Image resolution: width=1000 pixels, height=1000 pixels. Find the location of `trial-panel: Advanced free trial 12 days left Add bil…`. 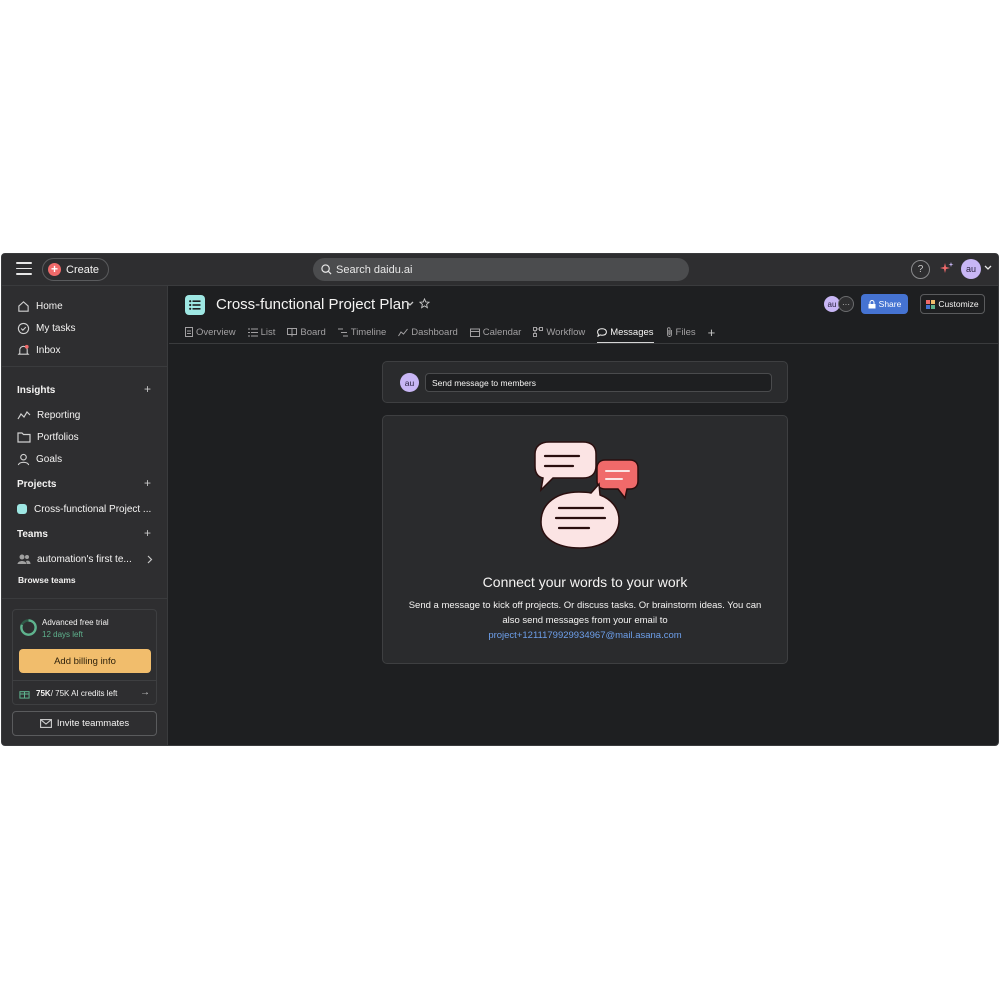

trial-panel: Advanced free trial 12 days left Add bil… is located at coordinates (84, 657).